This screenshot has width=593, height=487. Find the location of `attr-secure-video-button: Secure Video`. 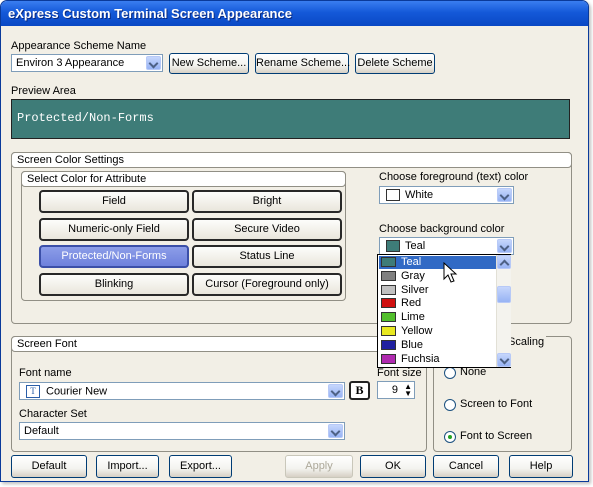

attr-secure-video-button: Secure Video is located at coordinates (267, 229).